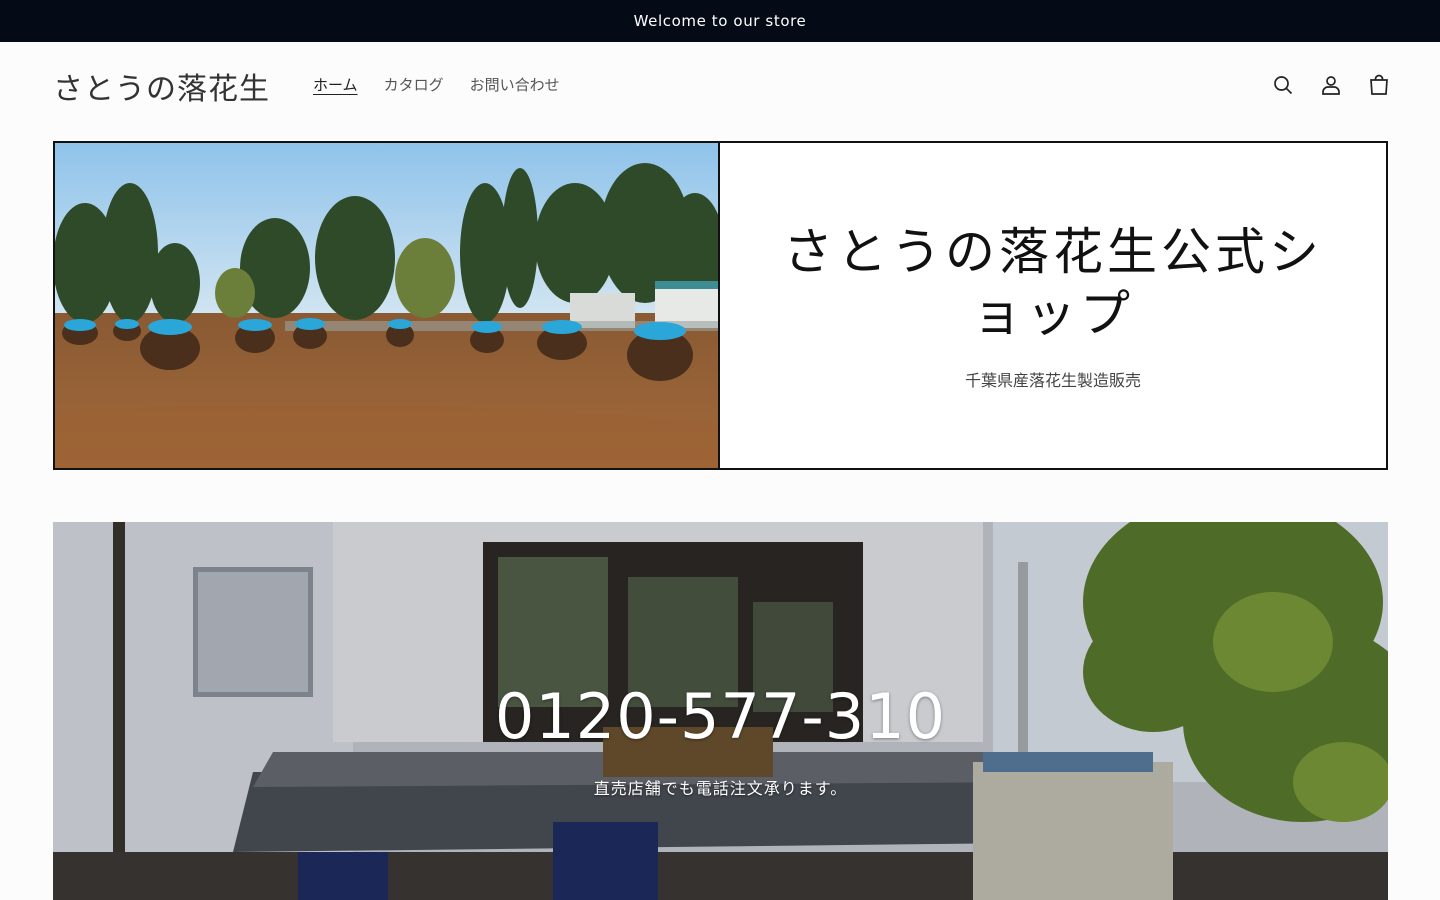  I want to click on account-icon, so click(1331, 85).